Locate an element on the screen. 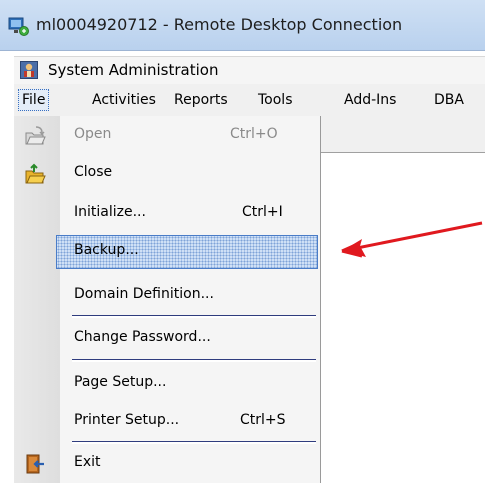  menu-dba: DBA is located at coordinates (449, 100).